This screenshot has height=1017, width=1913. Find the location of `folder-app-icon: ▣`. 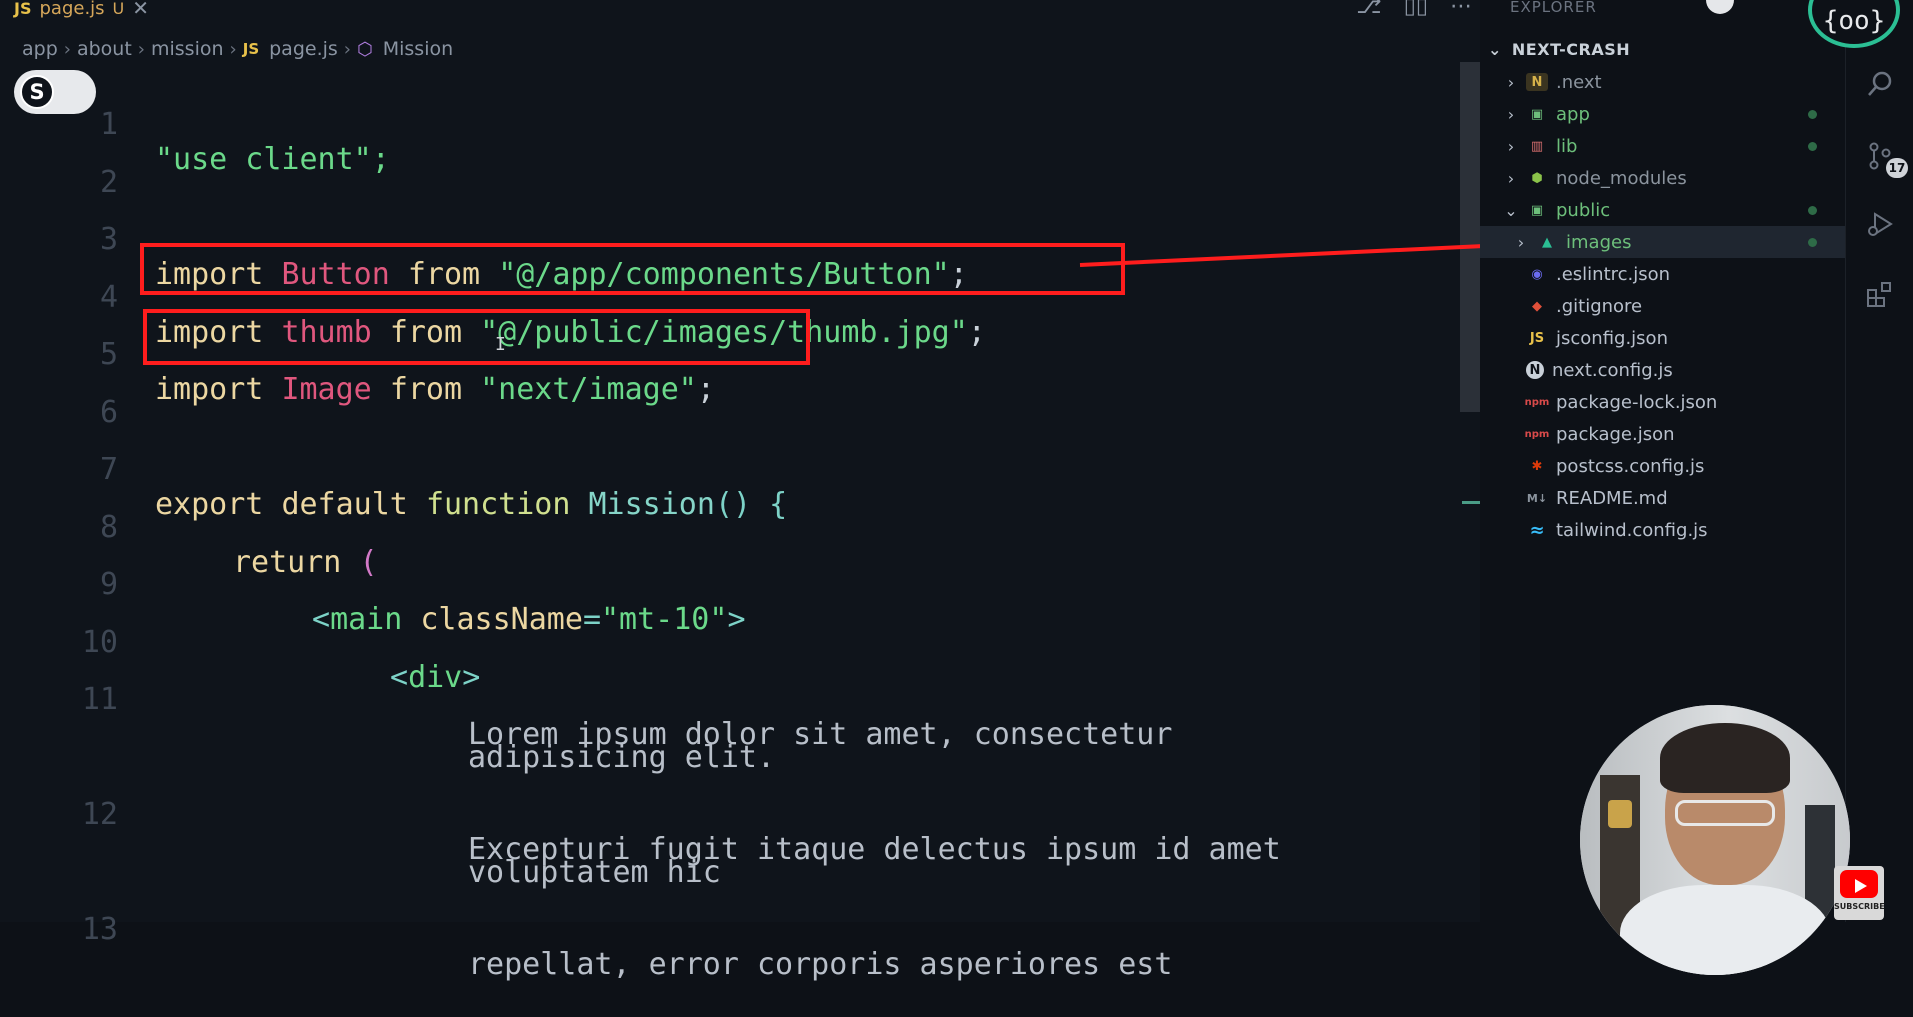

folder-app-icon: ▣ is located at coordinates (1537, 114).